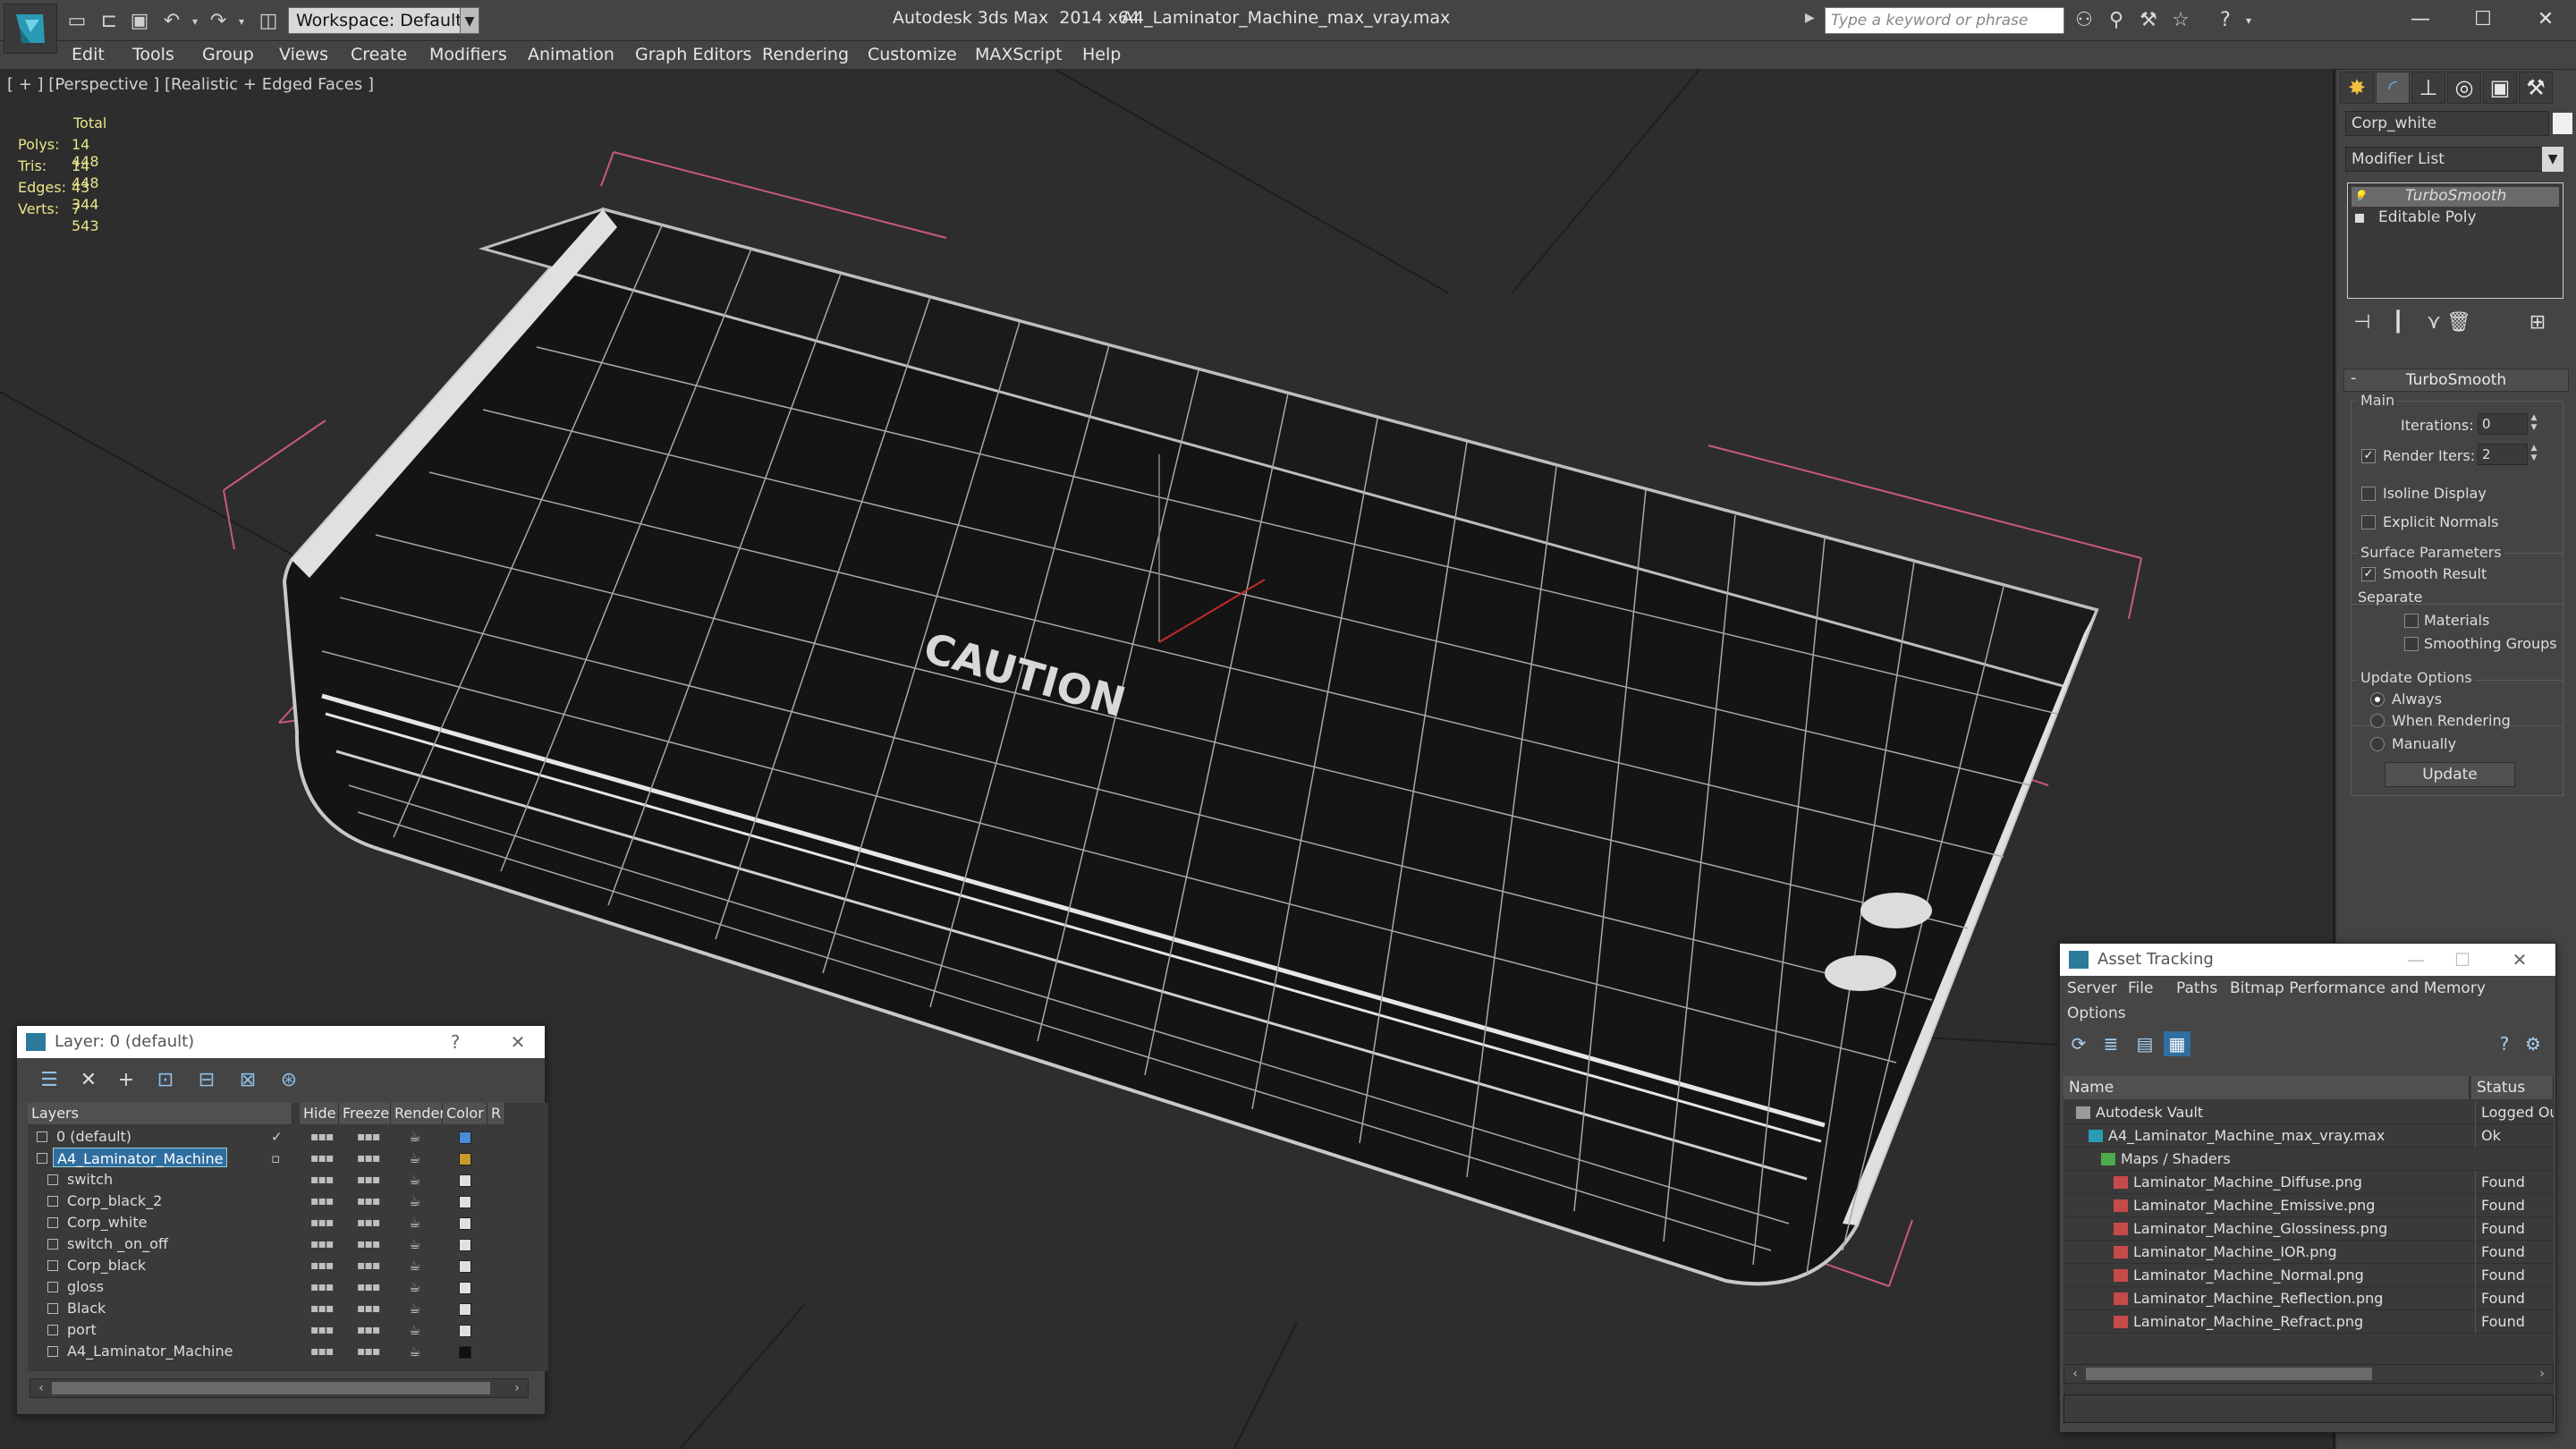  Describe the element at coordinates (2308, 1205) in the screenshot. I see `asset-row: Laminator_Machine_Emissive.png Found` at that location.